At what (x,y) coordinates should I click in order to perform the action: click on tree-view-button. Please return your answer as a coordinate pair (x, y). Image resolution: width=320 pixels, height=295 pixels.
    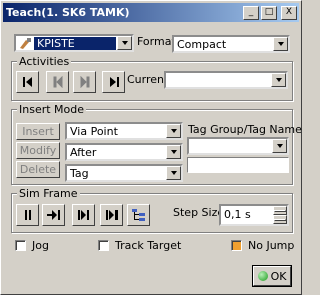
    Looking at the image, I should click on (138, 215).